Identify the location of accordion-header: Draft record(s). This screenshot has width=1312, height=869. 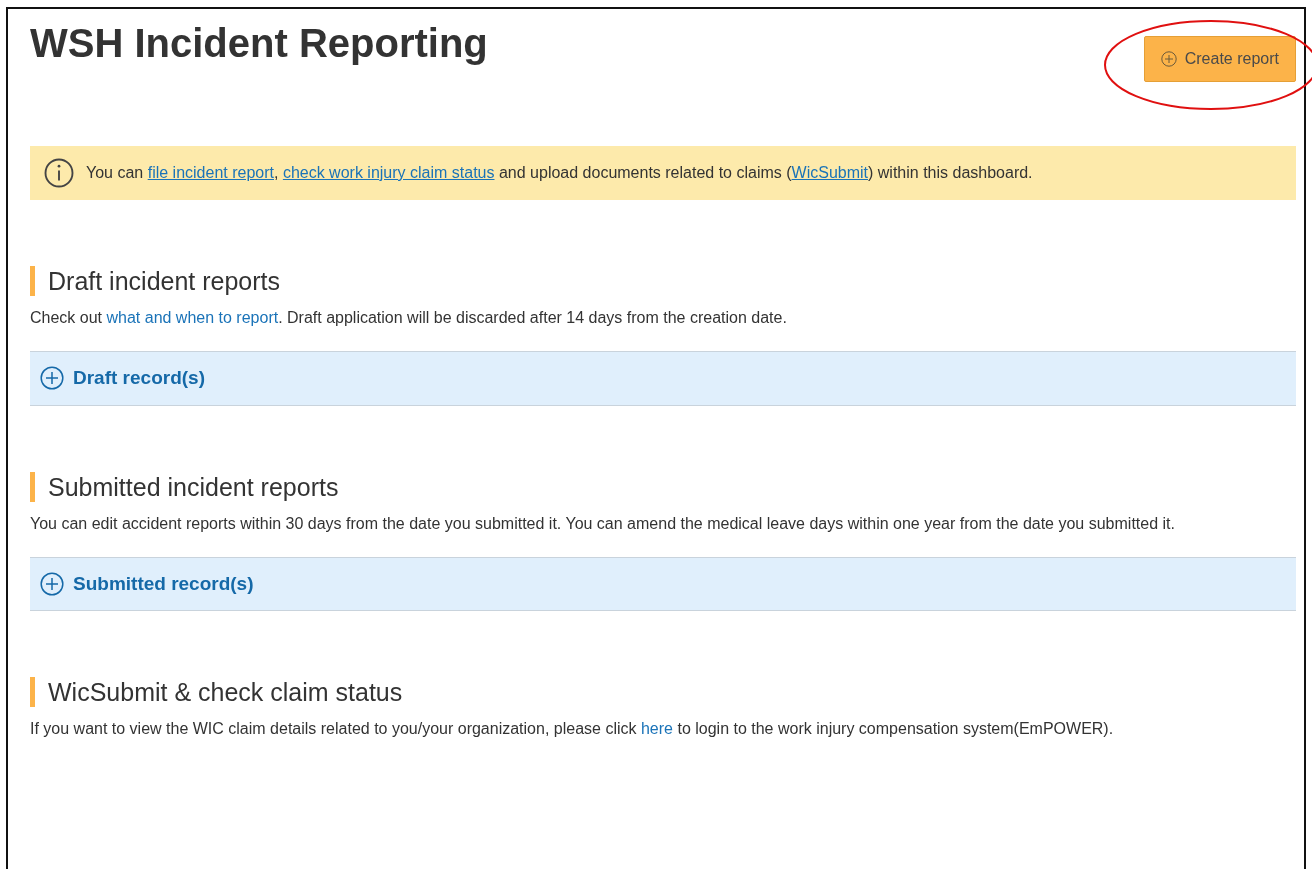
(663, 378).